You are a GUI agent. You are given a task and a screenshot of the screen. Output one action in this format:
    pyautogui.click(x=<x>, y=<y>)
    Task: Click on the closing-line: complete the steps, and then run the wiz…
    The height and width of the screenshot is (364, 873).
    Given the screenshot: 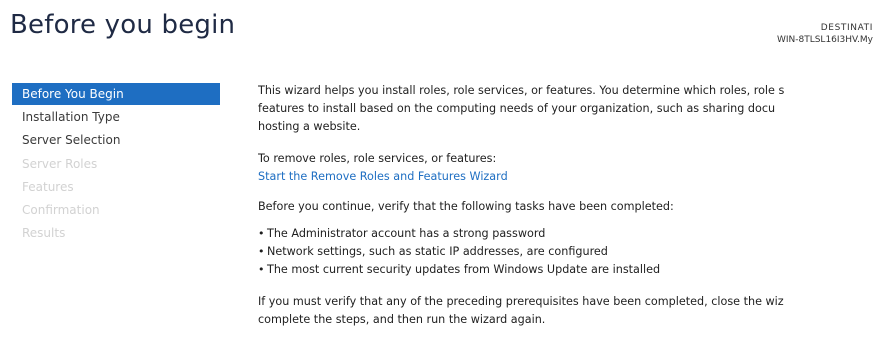 What is the action you would take?
    pyautogui.click(x=402, y=319)
    